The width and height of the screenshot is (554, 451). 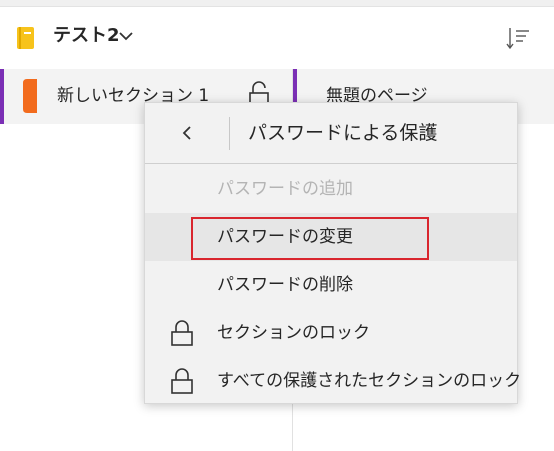 What do you see at coordinates (277, 3) in the screenshot?
I see `window-top-strip` at bounding box center [277, 3].